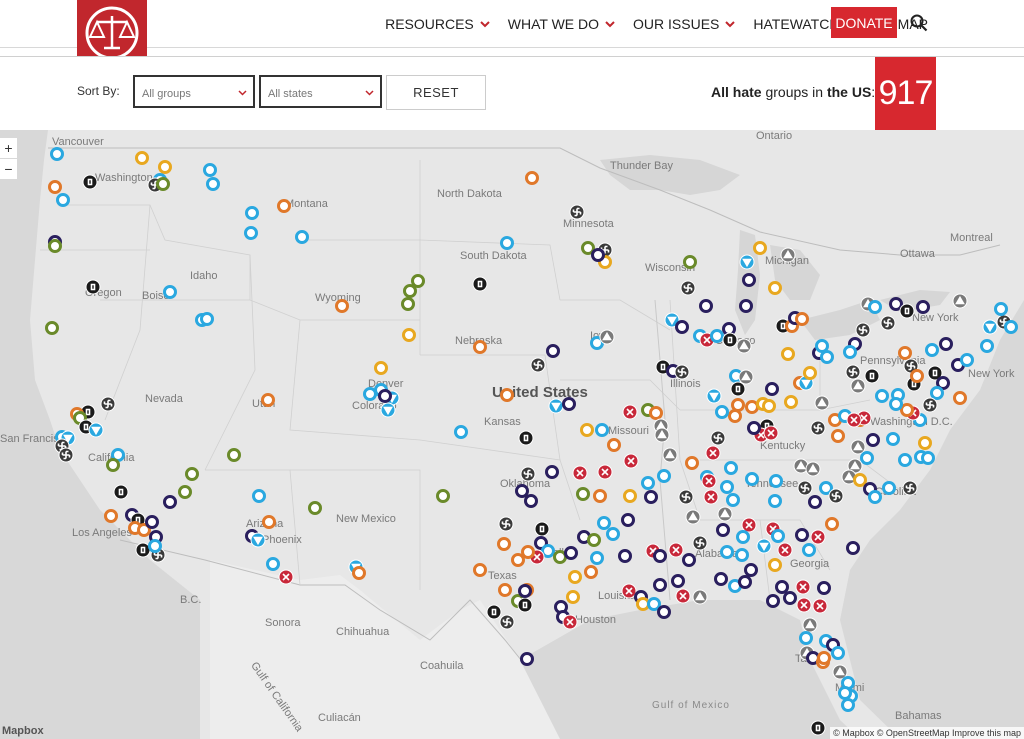 This screenshot has width=1024, height=739. I want to click on reset-button: RESET, so click(436, 92).